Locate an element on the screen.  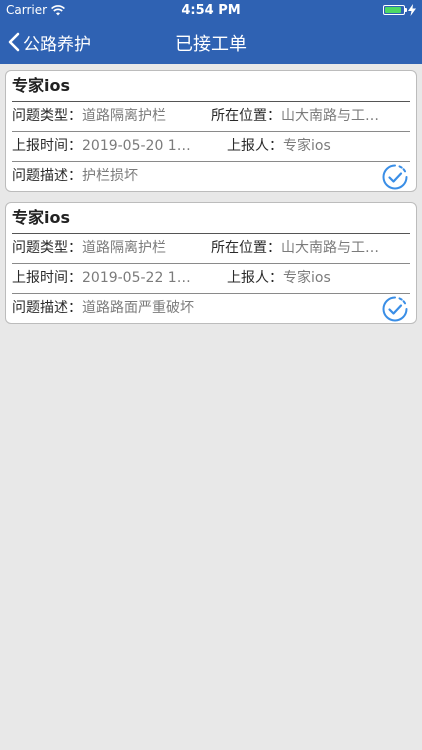
charging-icon is located at coordinates (412, 10).